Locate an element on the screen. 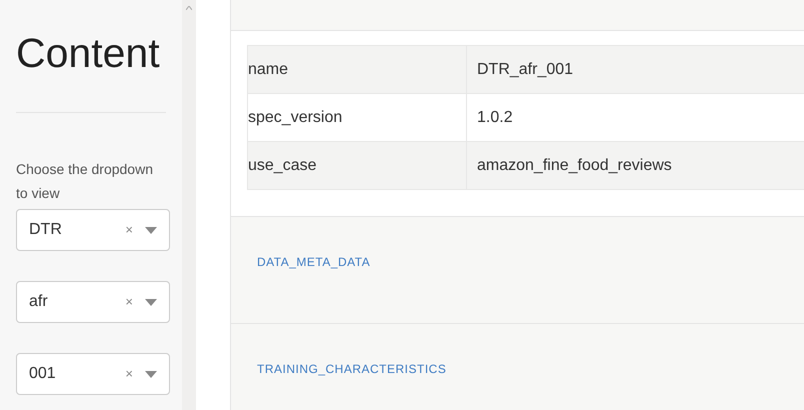 This screenshot has width=804, height=410. select-dropdown: DTR × is located at coordinates (93, 230).